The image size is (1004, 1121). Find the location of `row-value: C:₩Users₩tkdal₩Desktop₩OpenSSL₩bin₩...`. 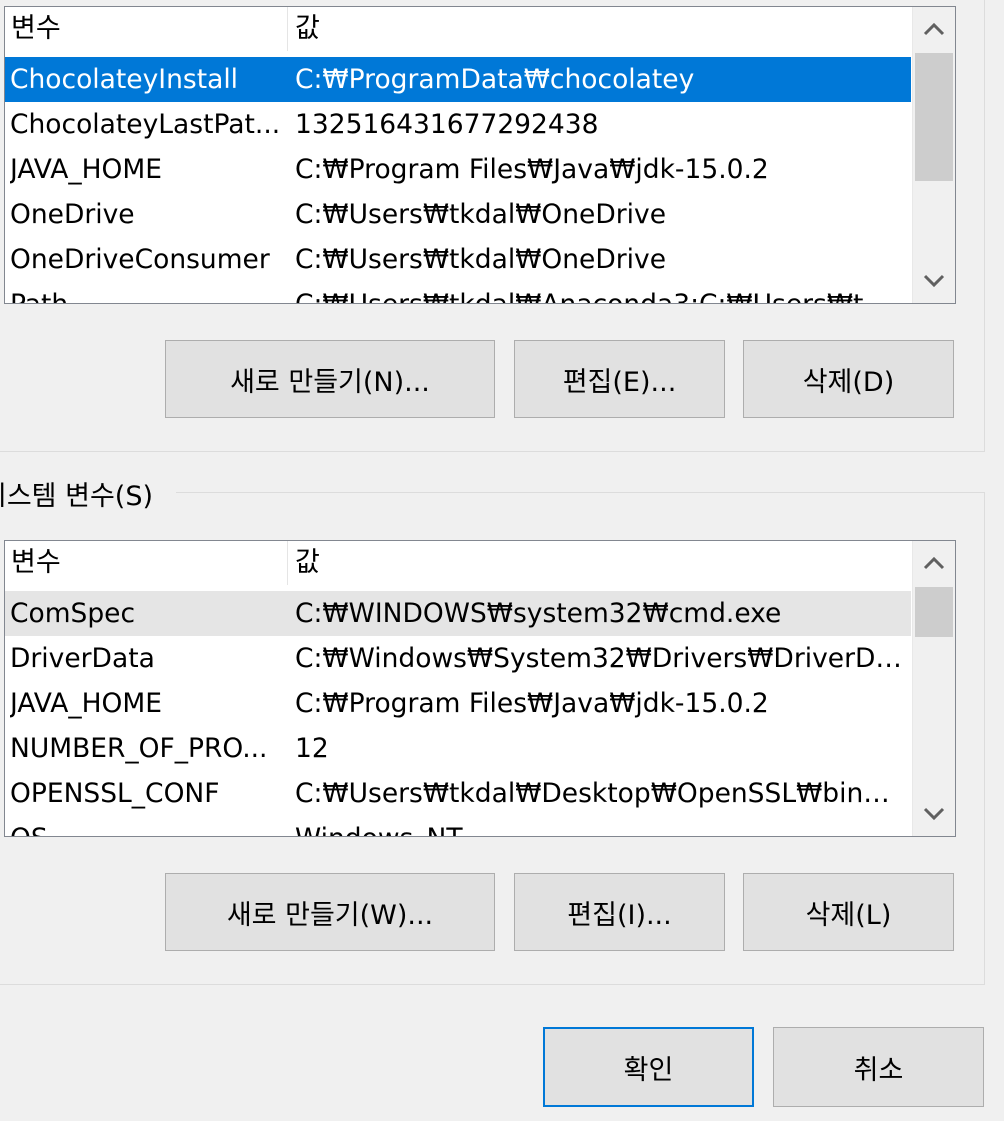

row-value: C:₩Users₩tkdal₩Desktop₩OpenSSL₩bin₩... is located at coordinates (600, 793).